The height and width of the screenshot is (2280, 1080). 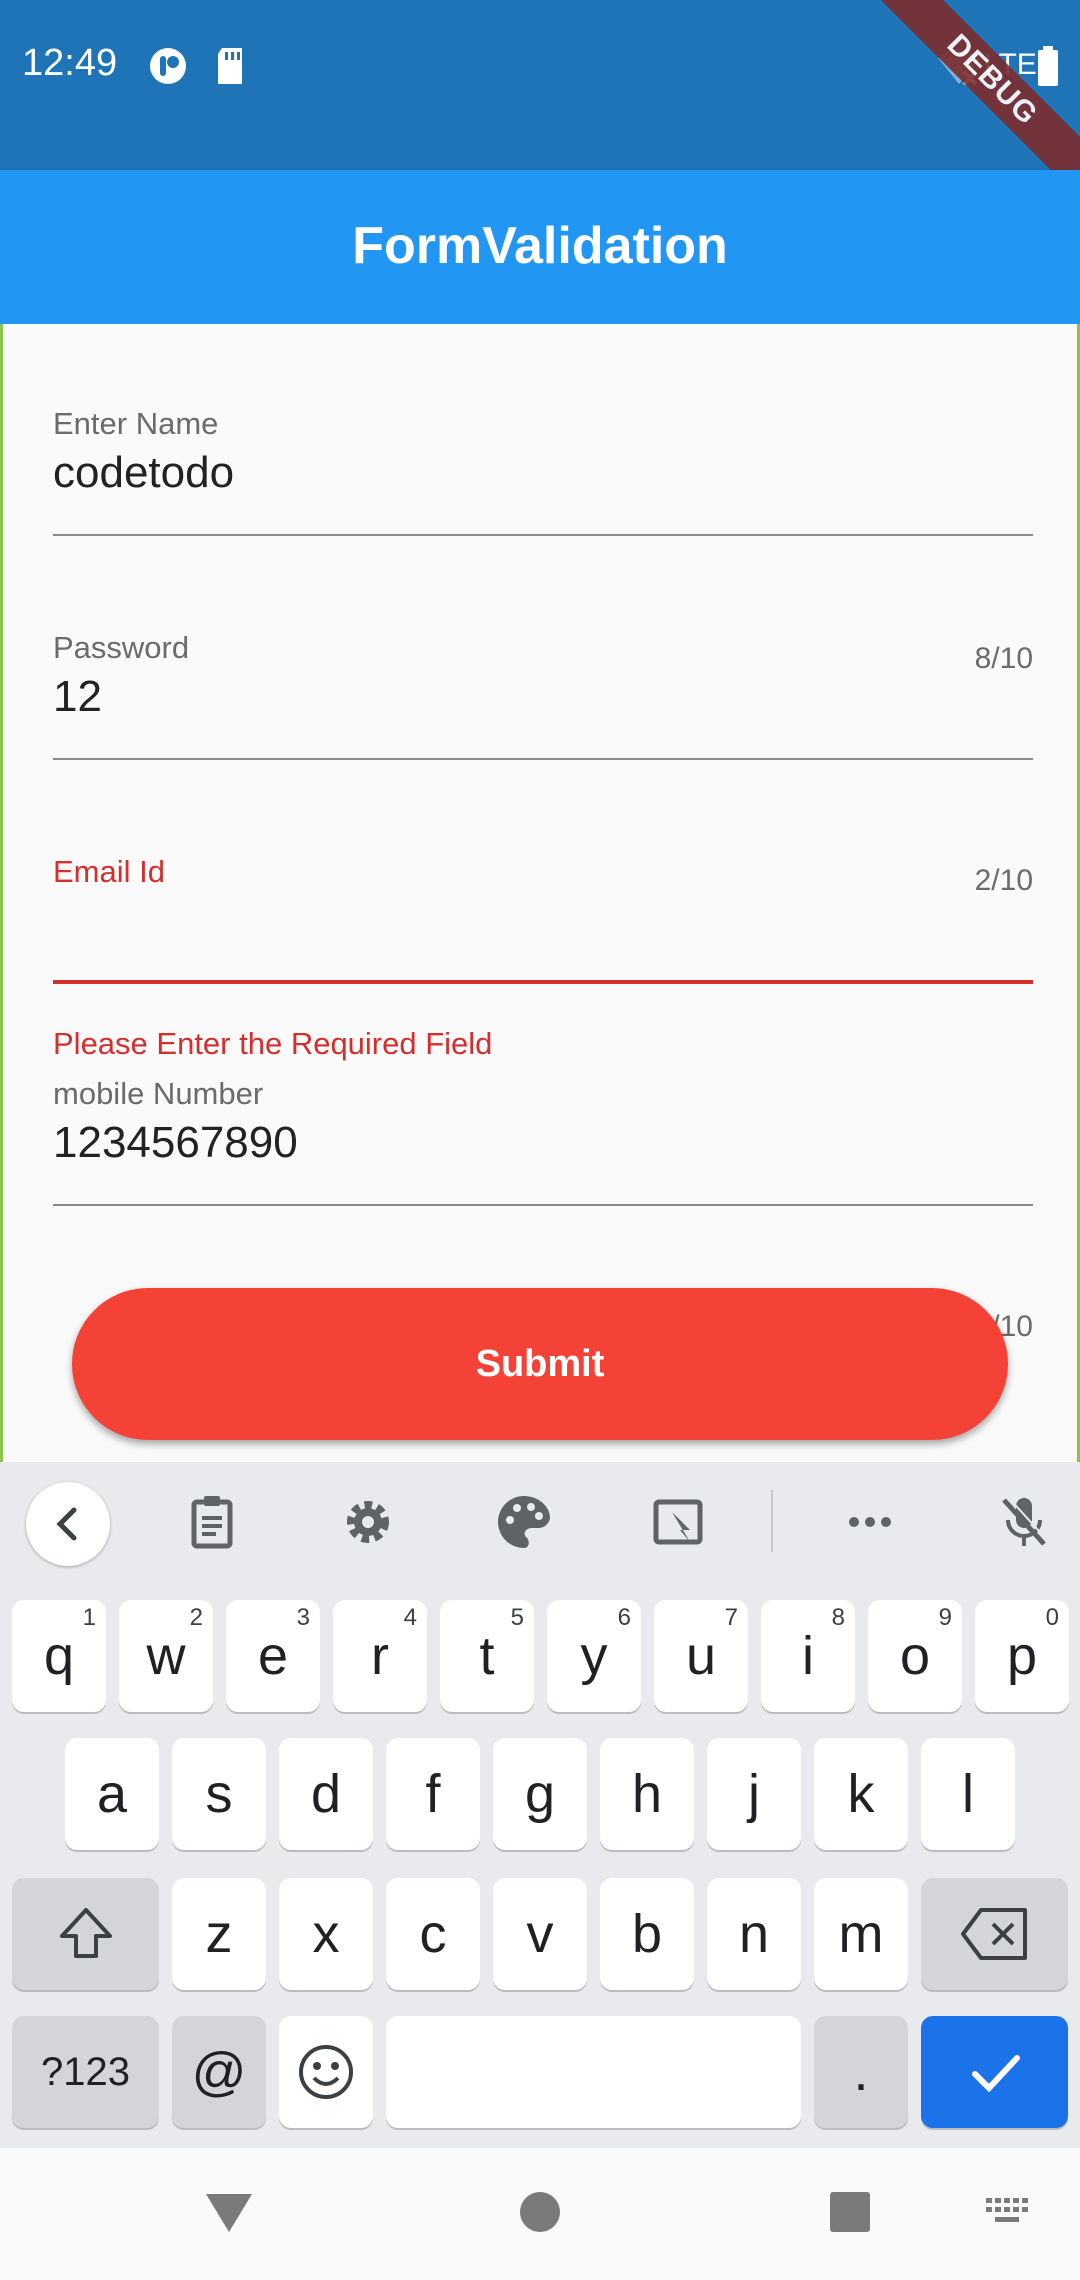 I want to click on key-y: y6, so click(x=594, y=1656).